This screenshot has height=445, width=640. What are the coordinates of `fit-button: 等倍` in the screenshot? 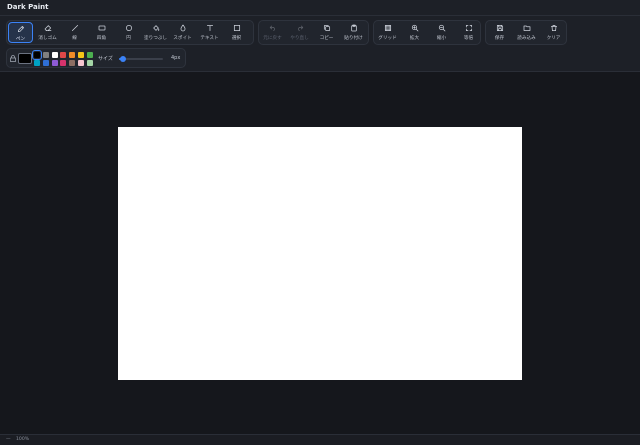 It's located at (468, 32).